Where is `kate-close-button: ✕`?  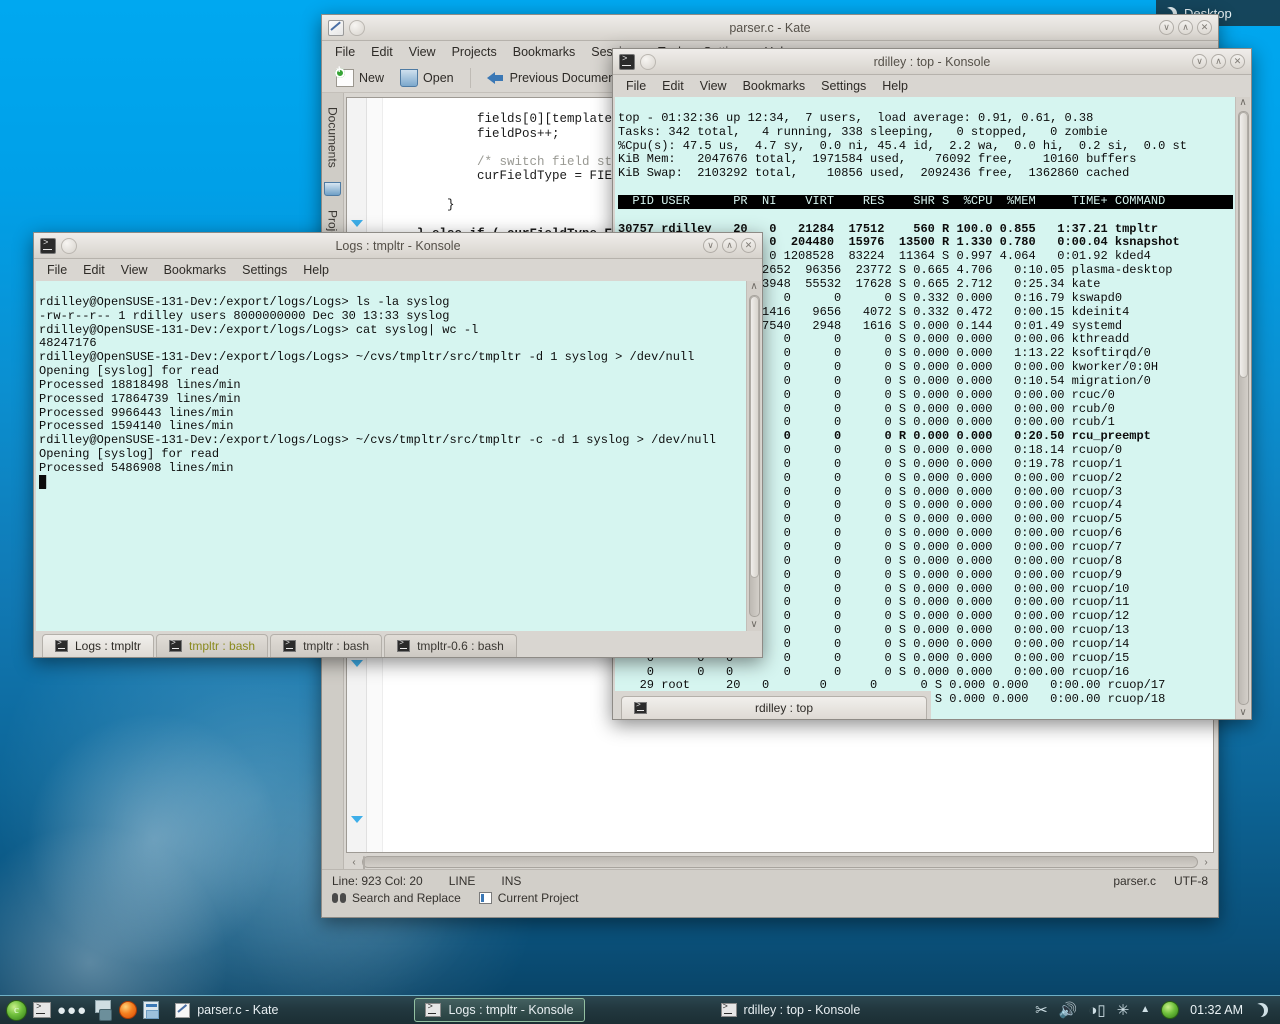
kate-close-button: ✕ is located at coordinates (1204, 27).